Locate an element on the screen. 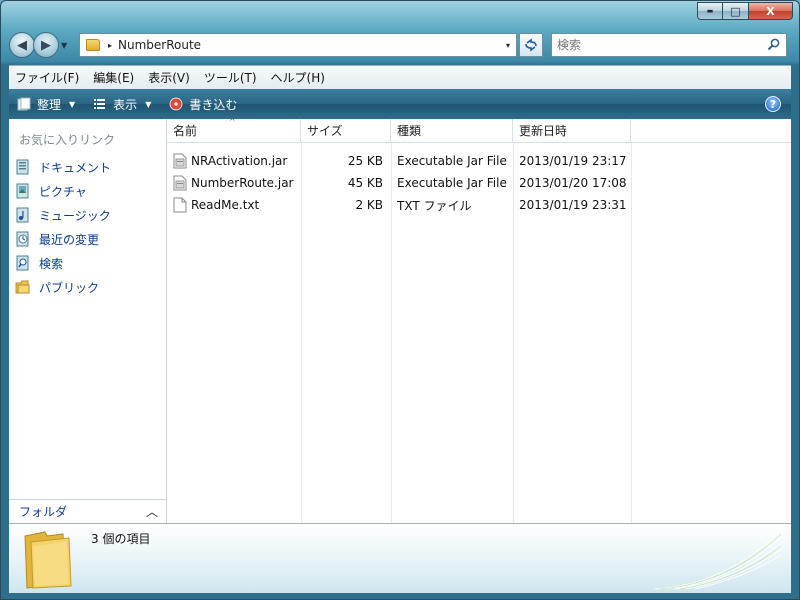 The height and width of the screenshot is (600, 800). close-button: X is located at coordinates (771, 11).